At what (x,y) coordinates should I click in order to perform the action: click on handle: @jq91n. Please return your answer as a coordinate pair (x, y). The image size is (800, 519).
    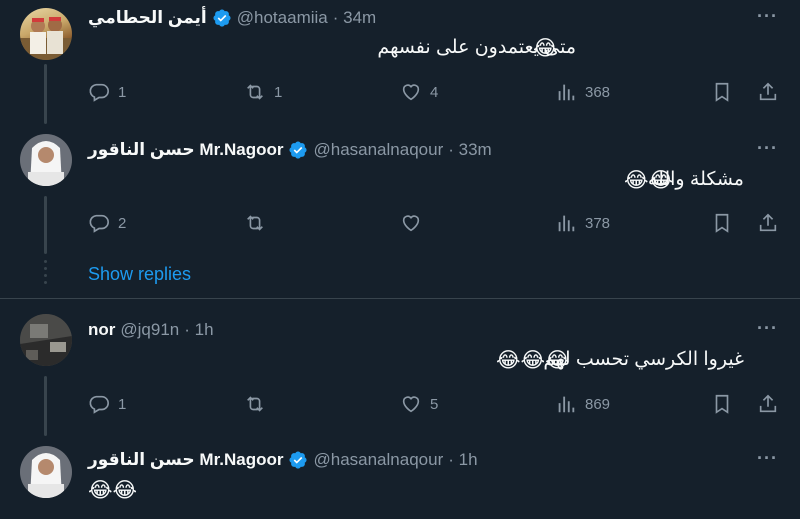
    Looking at the image, I should click on (149, 330).